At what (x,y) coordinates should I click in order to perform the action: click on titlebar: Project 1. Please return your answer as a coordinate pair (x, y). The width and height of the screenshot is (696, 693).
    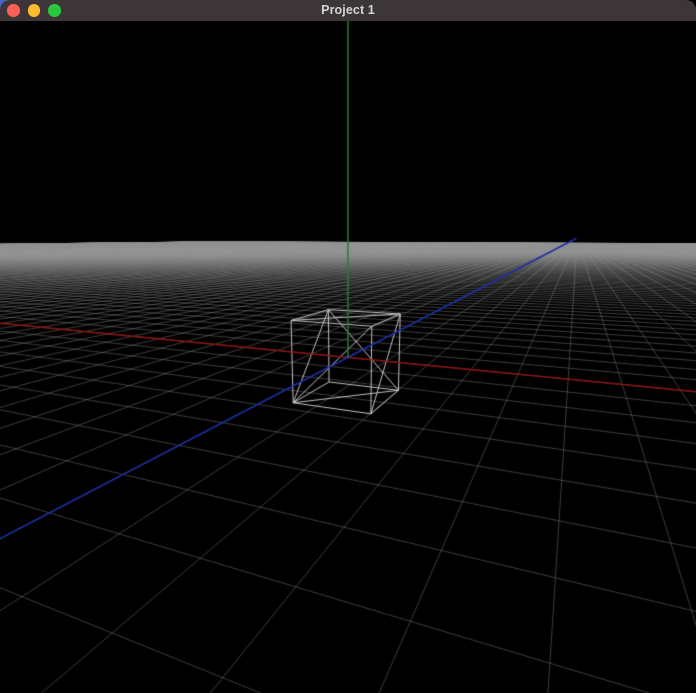
    Looking at the image, I should click on (348, 10).